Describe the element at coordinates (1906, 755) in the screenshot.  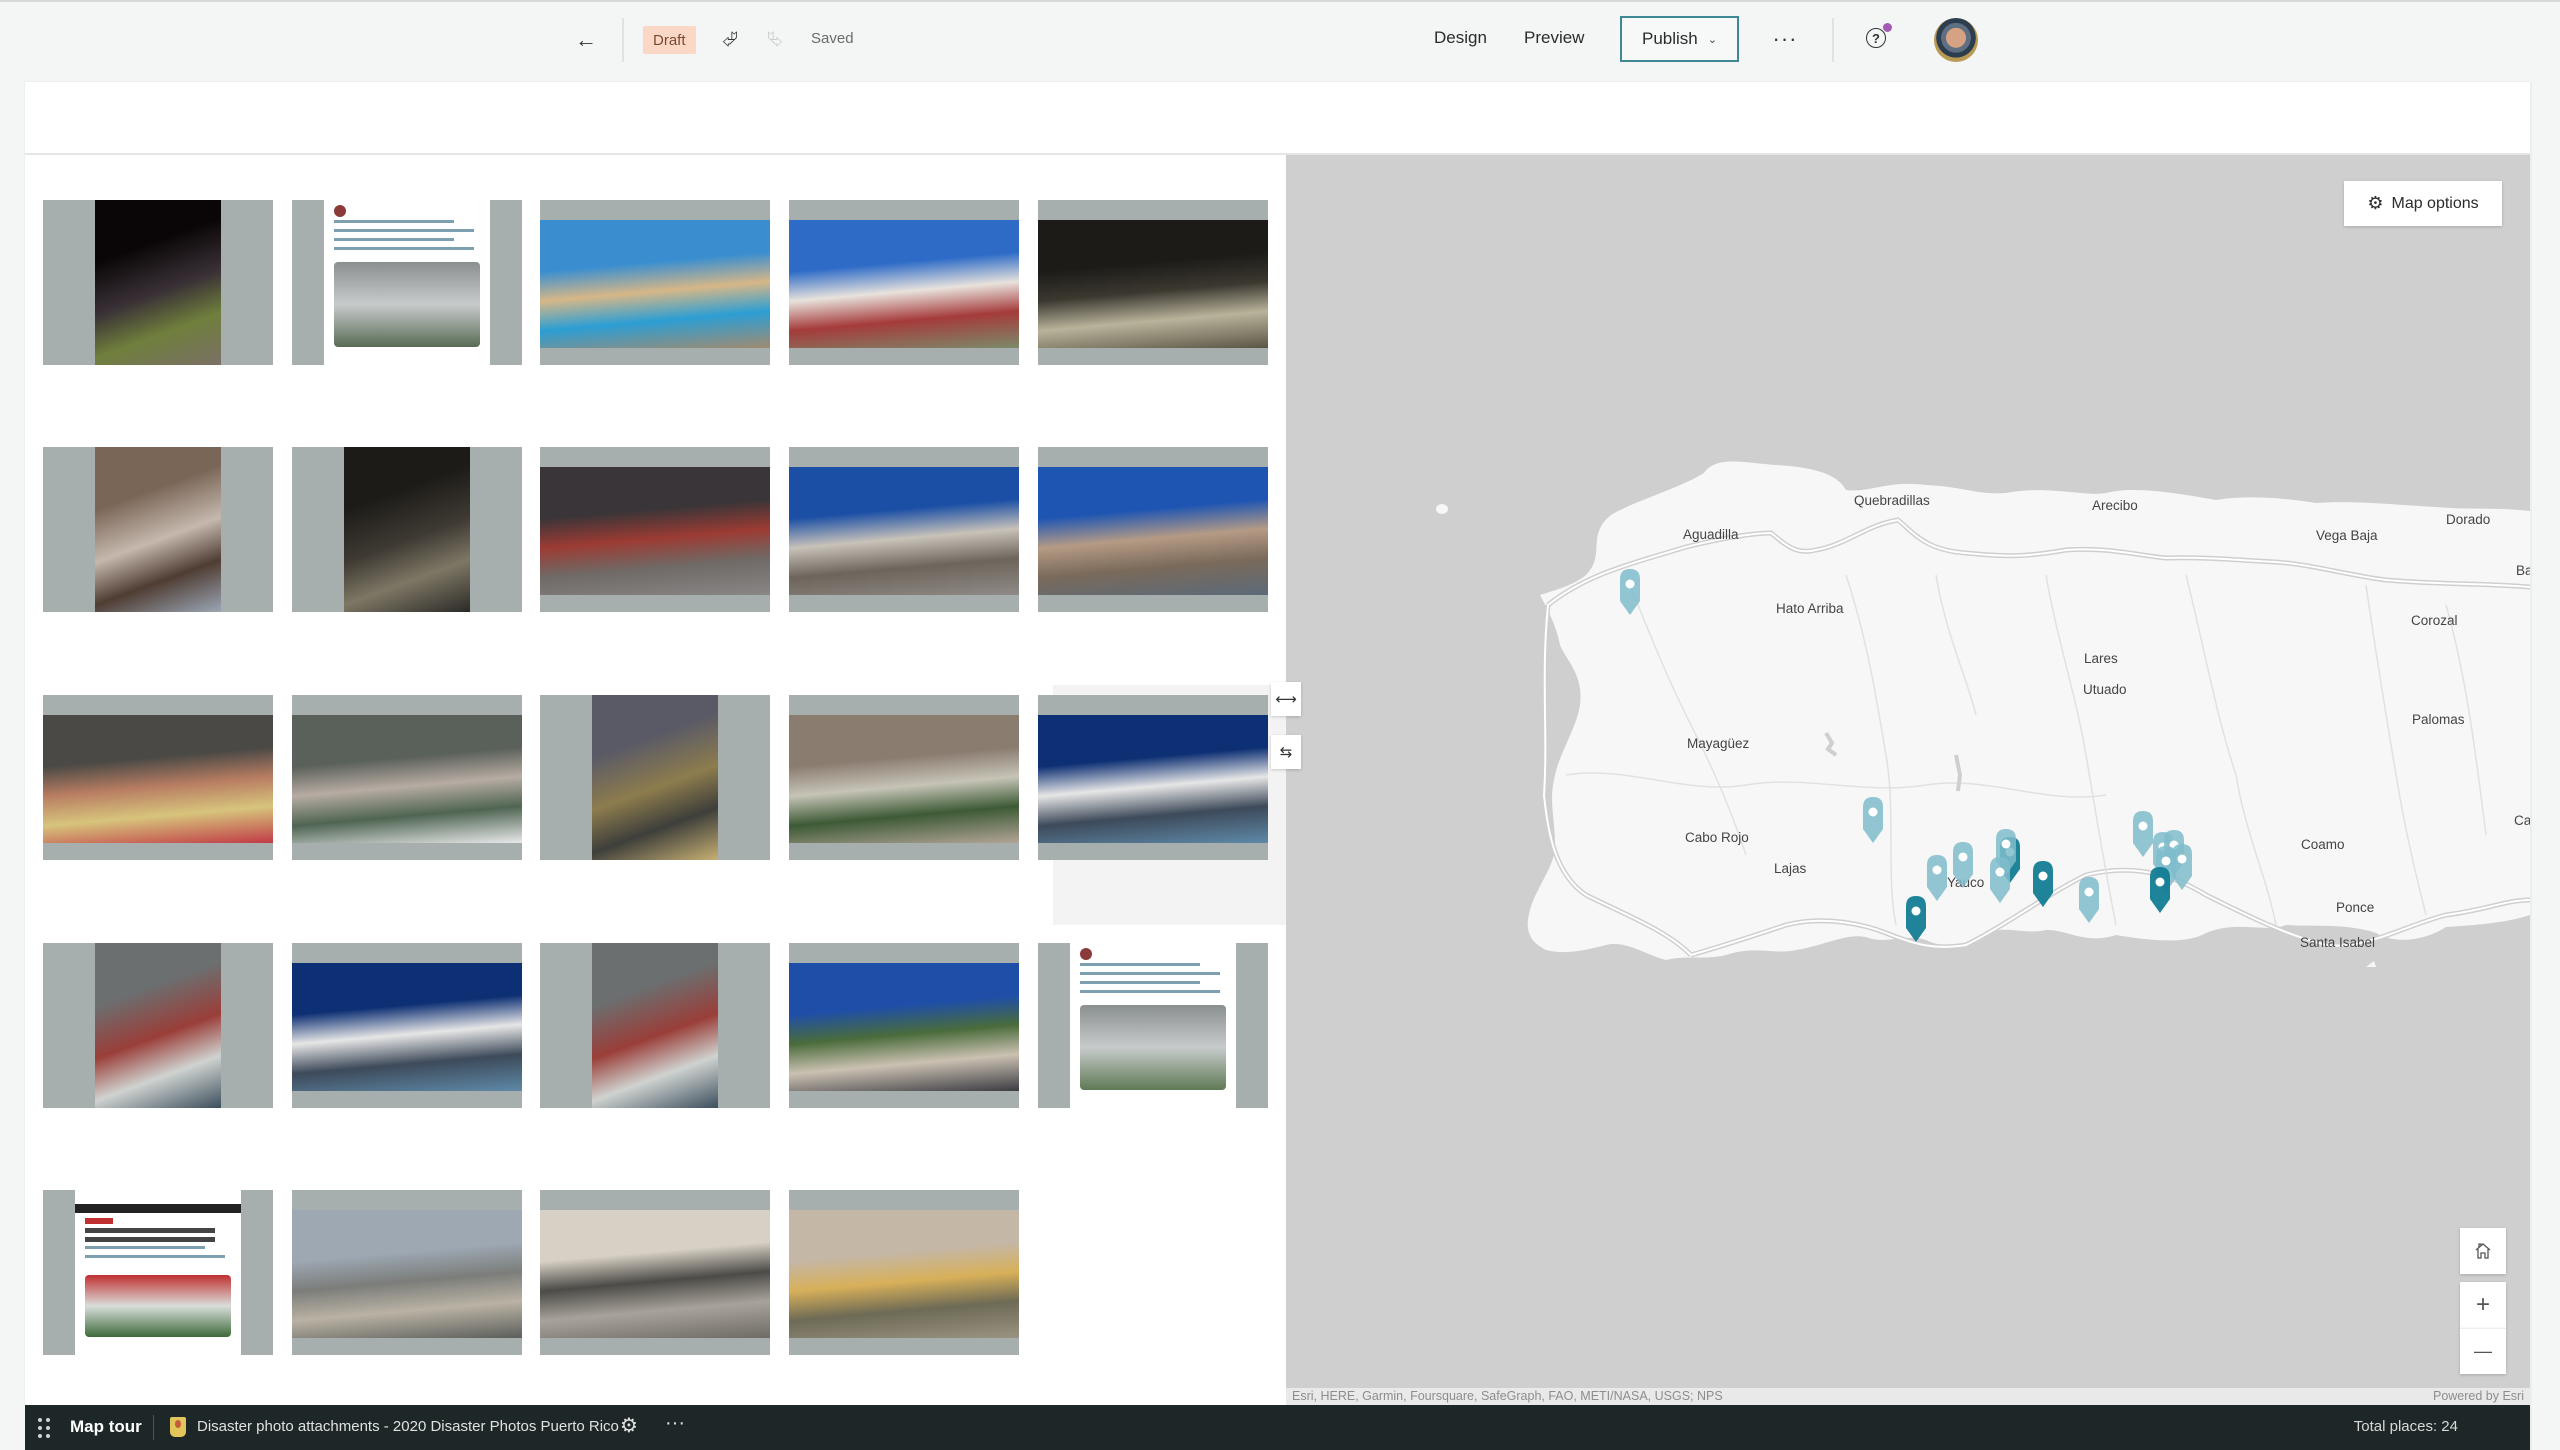
I see `map-pins` at that location.